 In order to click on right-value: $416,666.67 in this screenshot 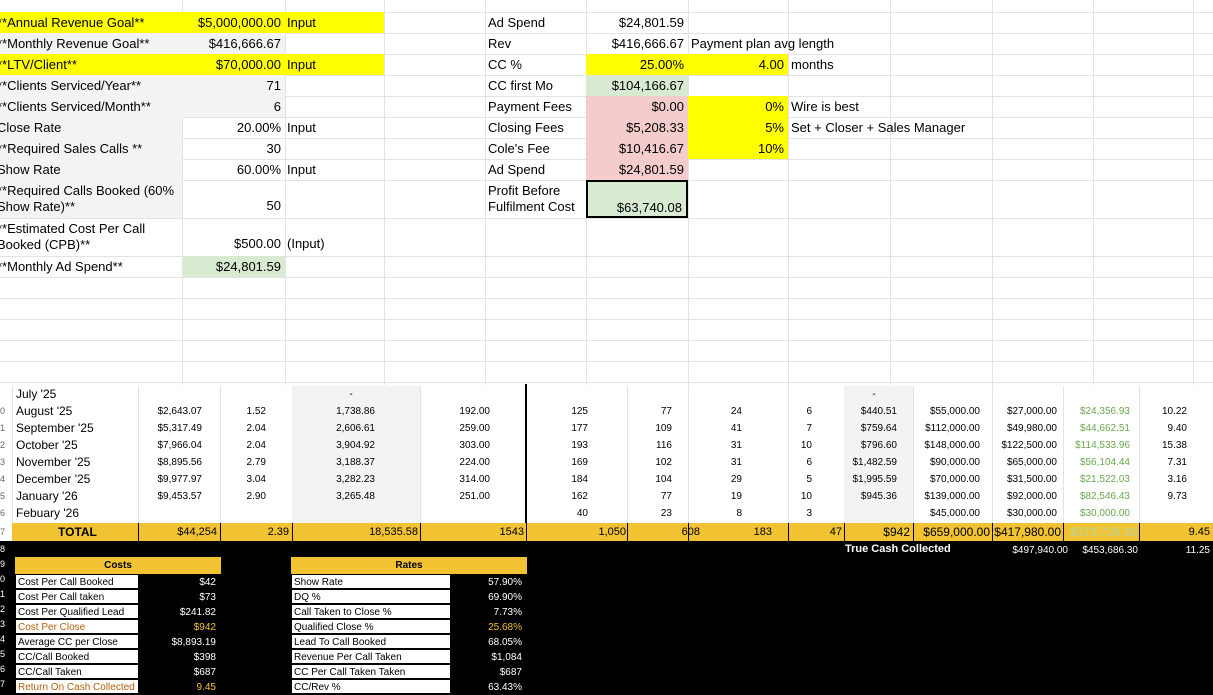, I will do `click(637, 43)`.